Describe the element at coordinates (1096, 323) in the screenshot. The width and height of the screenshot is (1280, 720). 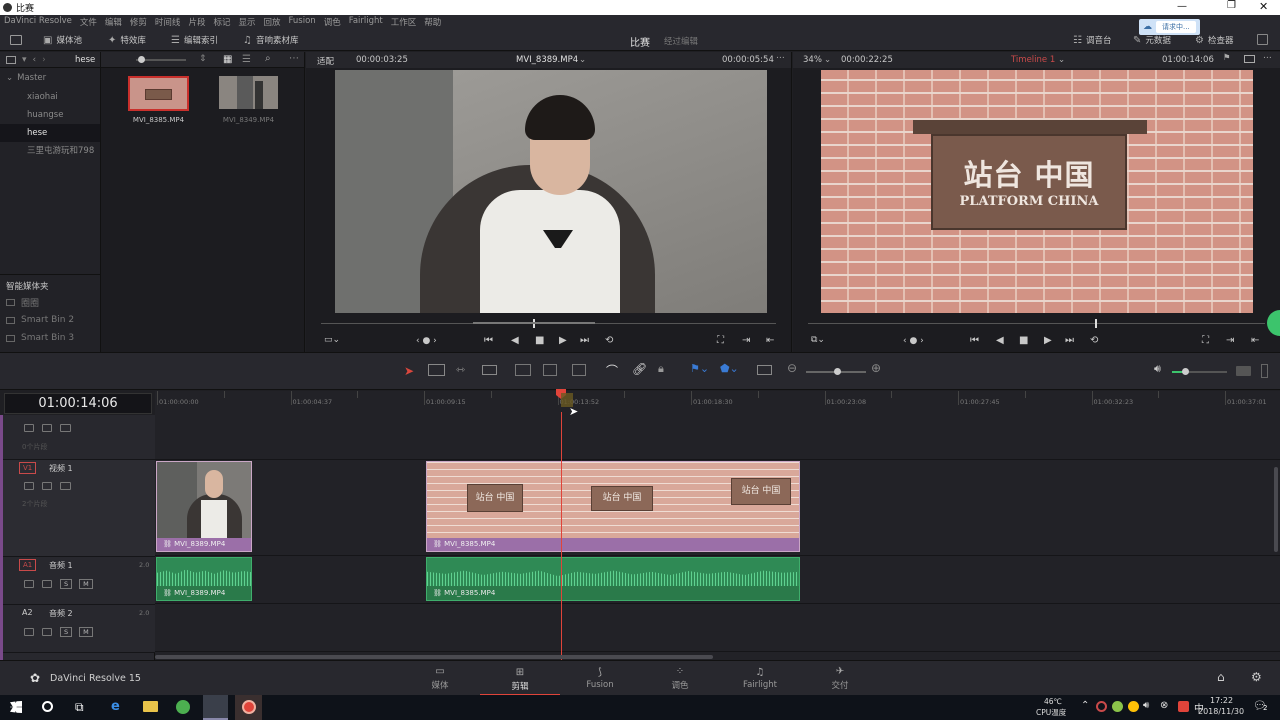
I see `timeline-viewer-playhead` at that location.